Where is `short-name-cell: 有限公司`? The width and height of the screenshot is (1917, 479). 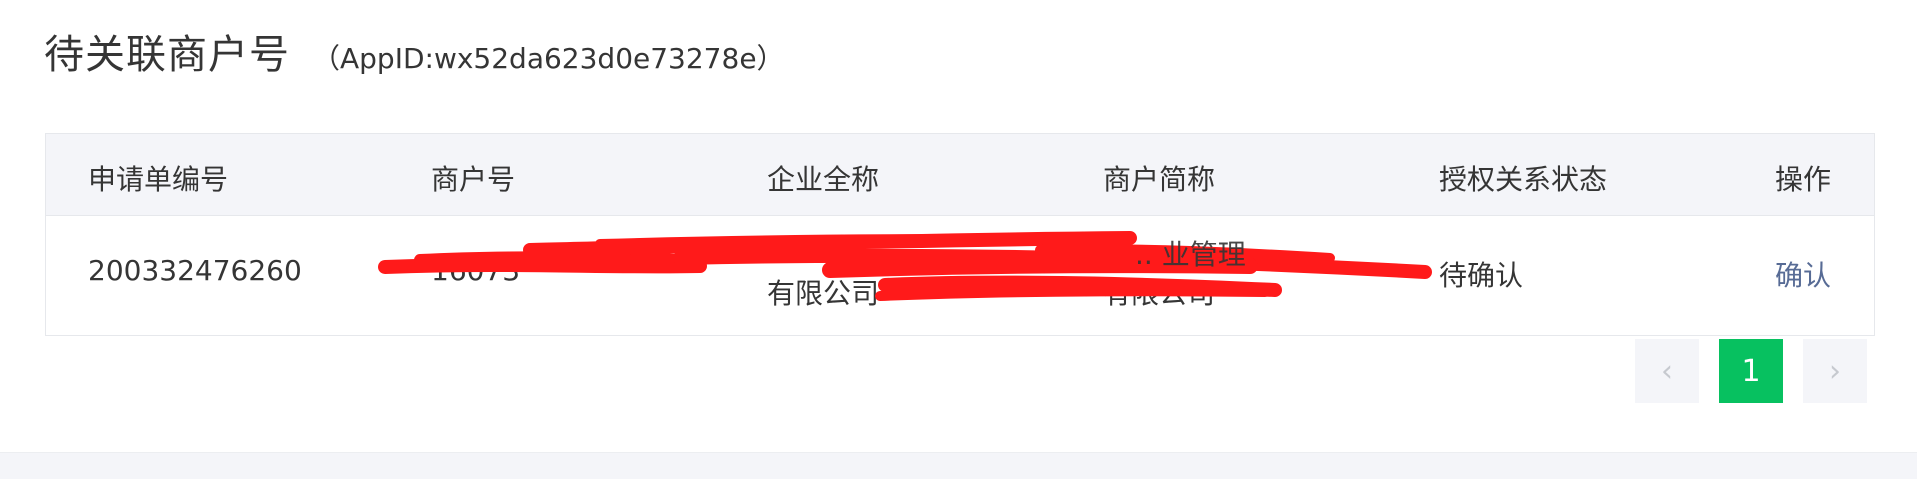 short-name-cell: 有限公司 is located at coordinates (1159, 293).